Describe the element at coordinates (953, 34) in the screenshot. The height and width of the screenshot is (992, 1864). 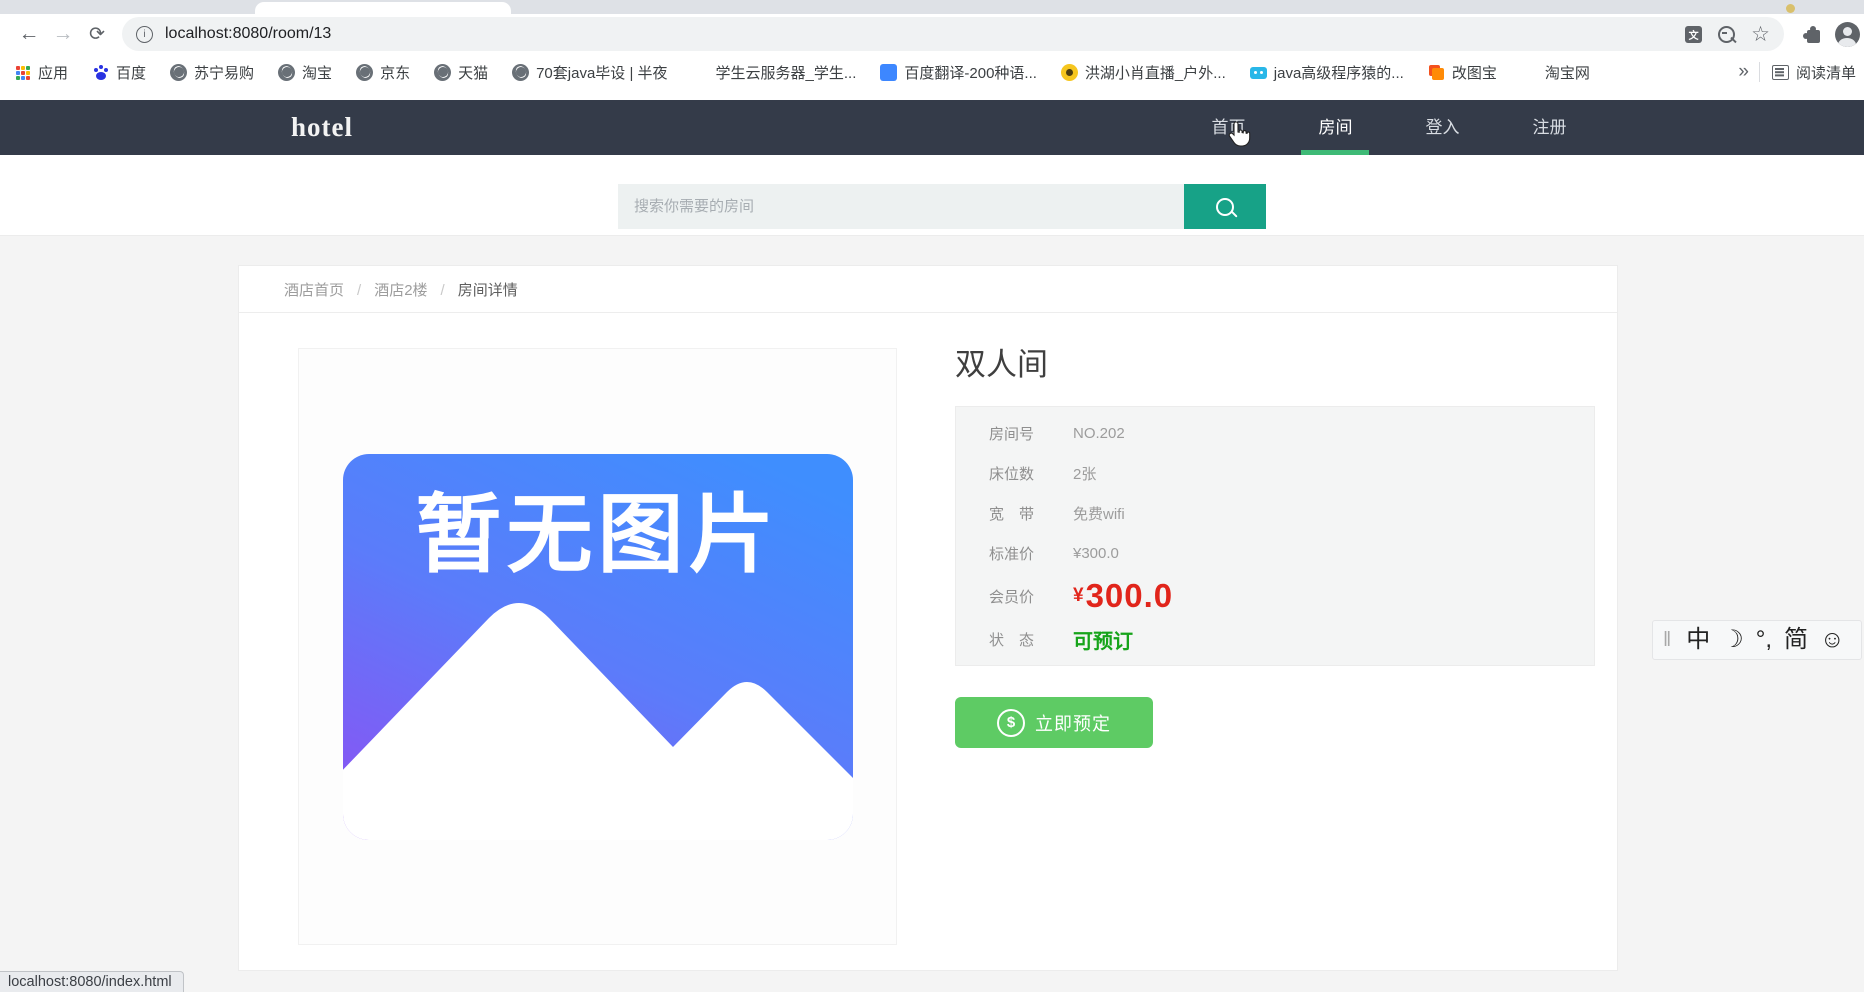
I see `address-bar: i localhost:8080/room/13 文 ☆` at that location.